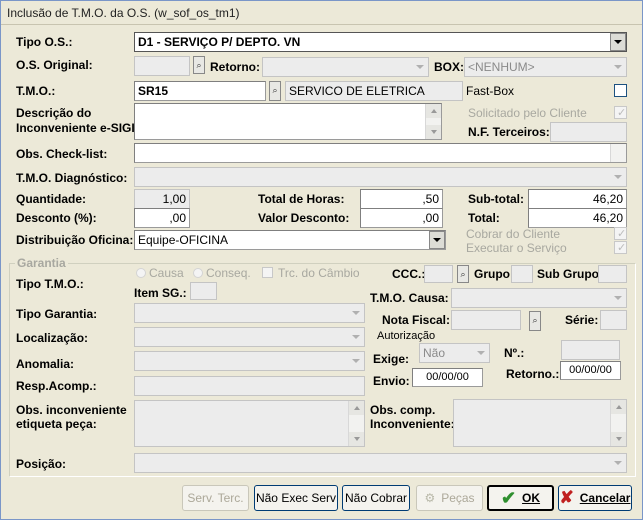 This screenshot has height=520, width=643. I want to click on retorno-garantia-label: Retorno.:, so click(533, 374).